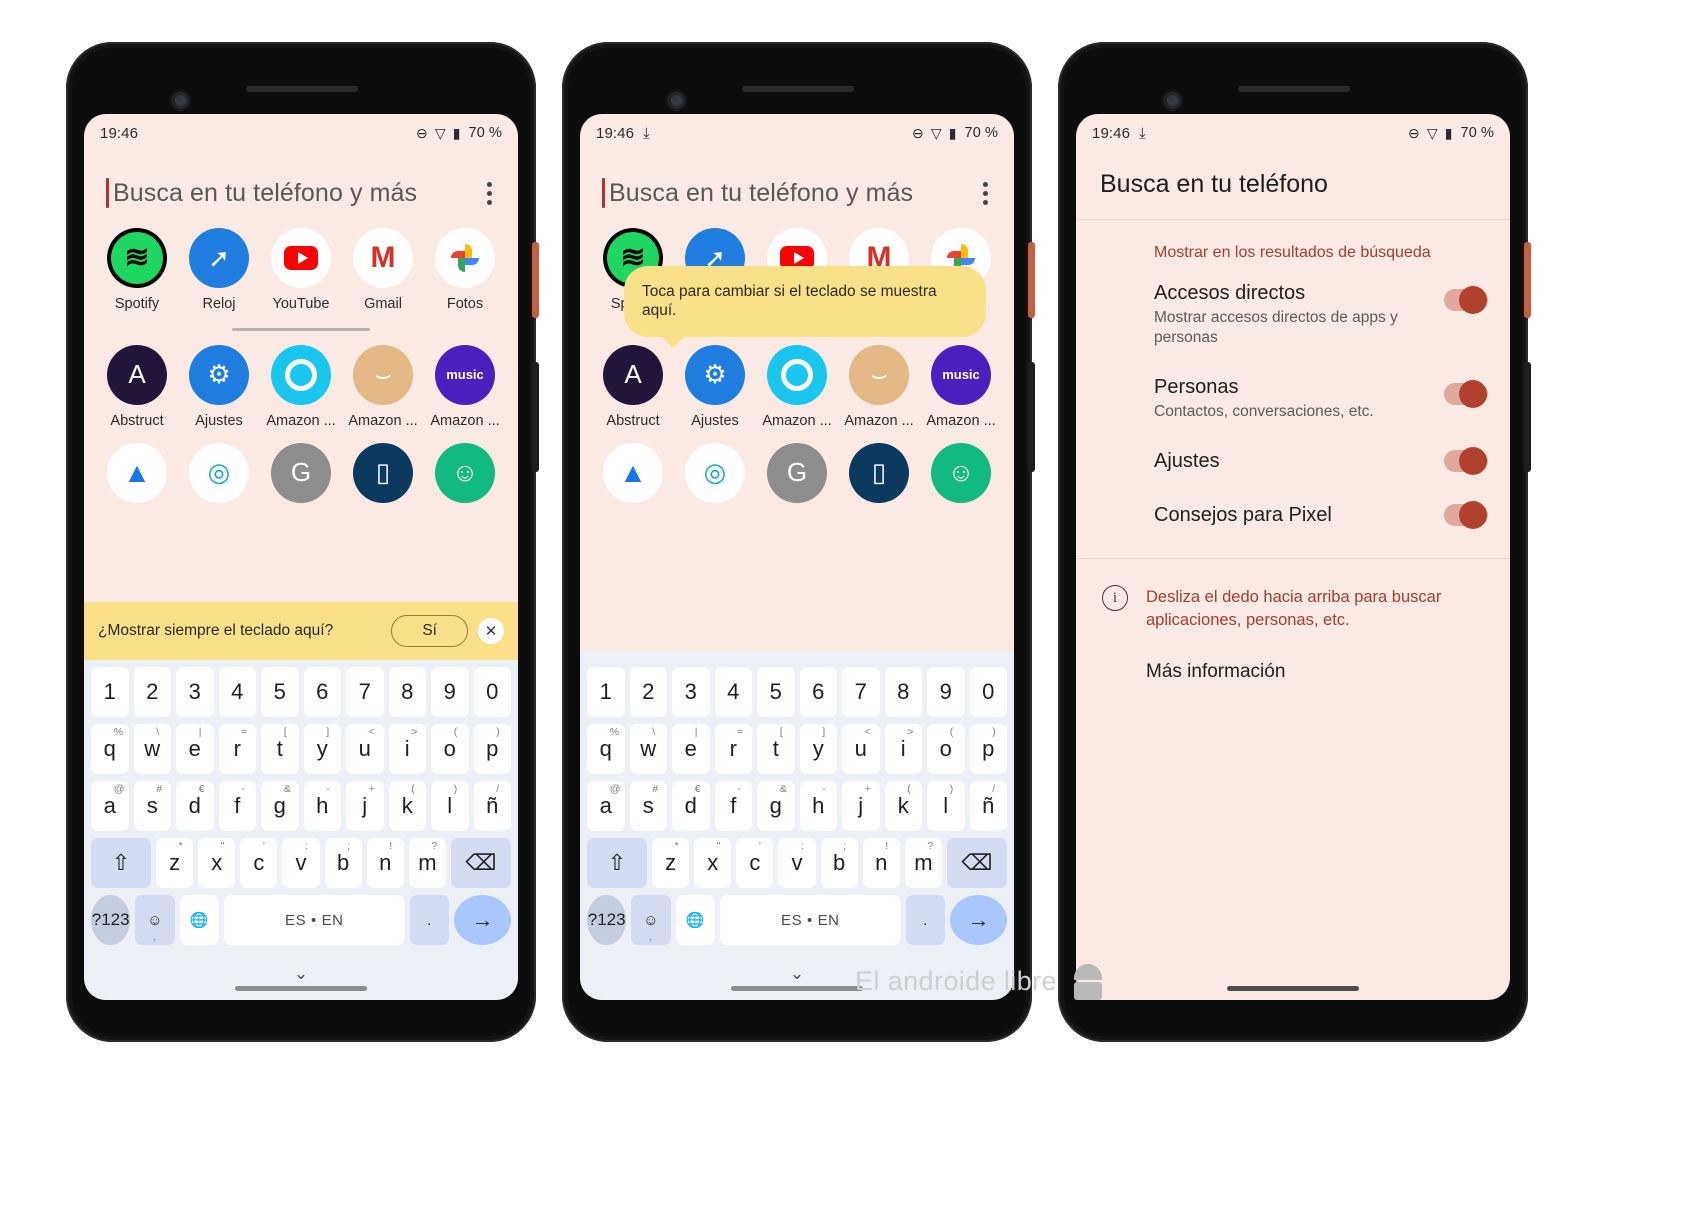 The height and width of the screenshot is (1218, 1706). What do you see at coordinates (365, 806) in the screenshot?
I see `key-j: + j` at bounding box center [365, 806].